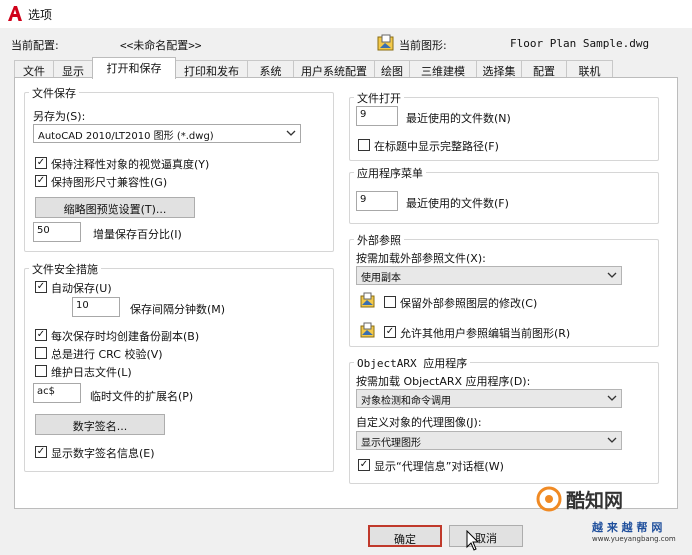  Describe the element at coordinates (40, 15) in the screenshot. I see `window-title: 选项` at that location.